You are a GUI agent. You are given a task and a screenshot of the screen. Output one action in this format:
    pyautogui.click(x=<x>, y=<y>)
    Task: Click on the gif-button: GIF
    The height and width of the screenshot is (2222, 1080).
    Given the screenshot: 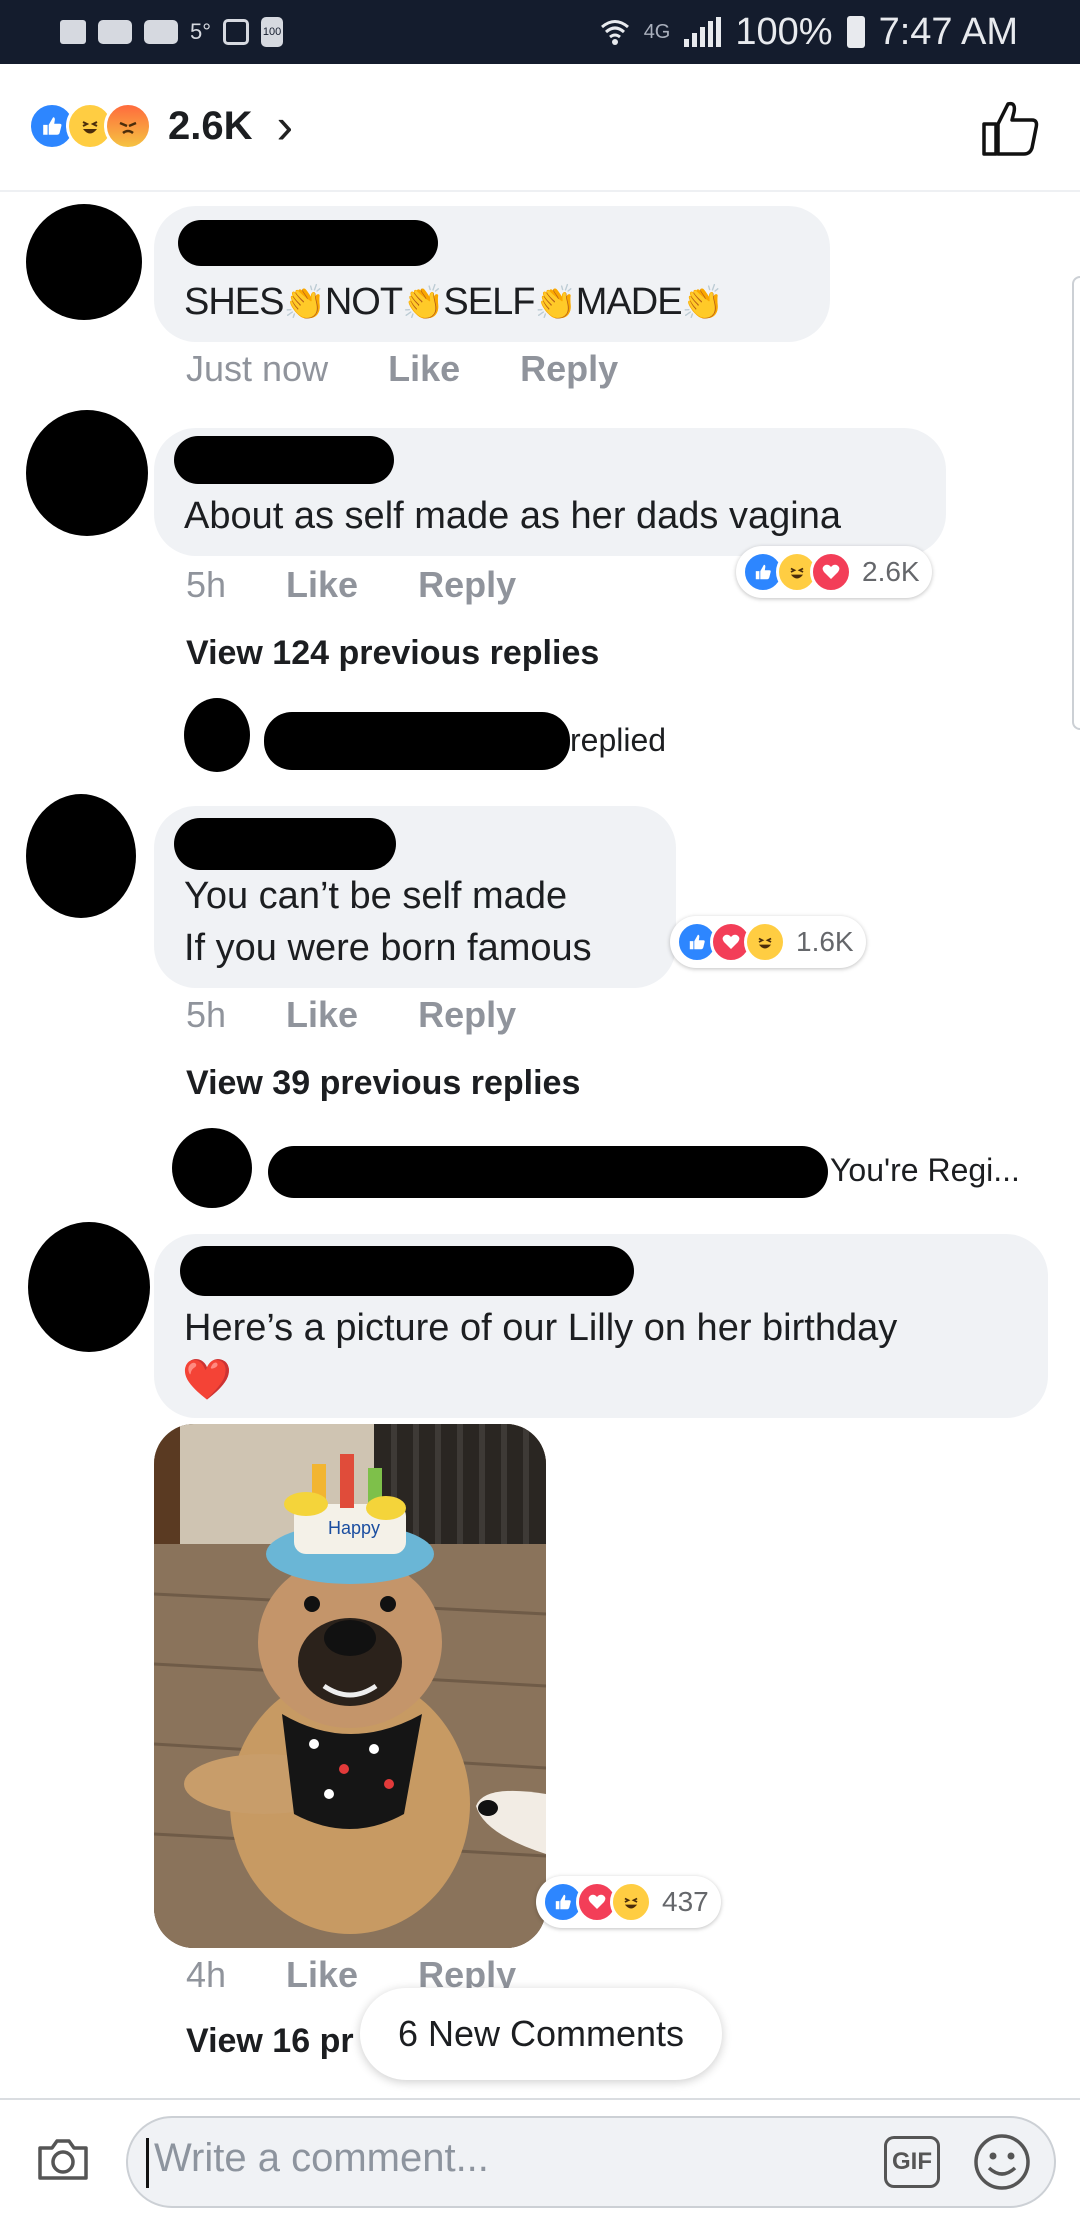 What is the action you would take?
    pyautogui.click(x=912, y=2162)
    